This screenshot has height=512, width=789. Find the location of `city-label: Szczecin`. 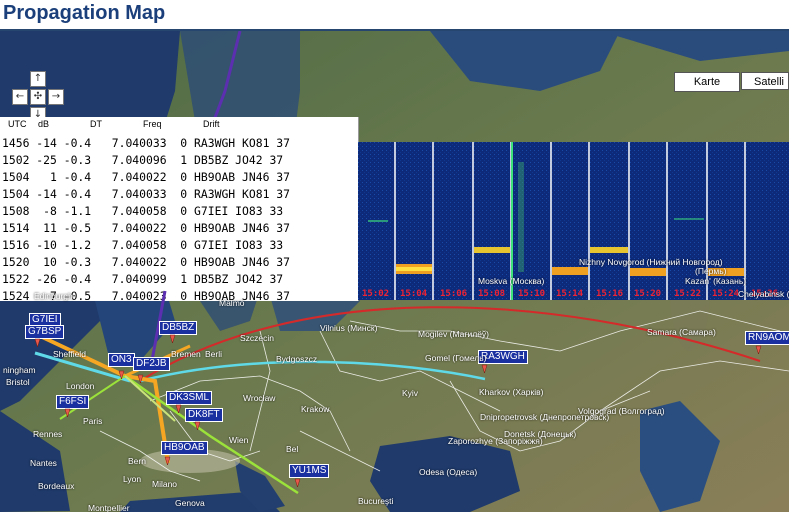

city-label: Szczecin is located at coordinates (257, 338).